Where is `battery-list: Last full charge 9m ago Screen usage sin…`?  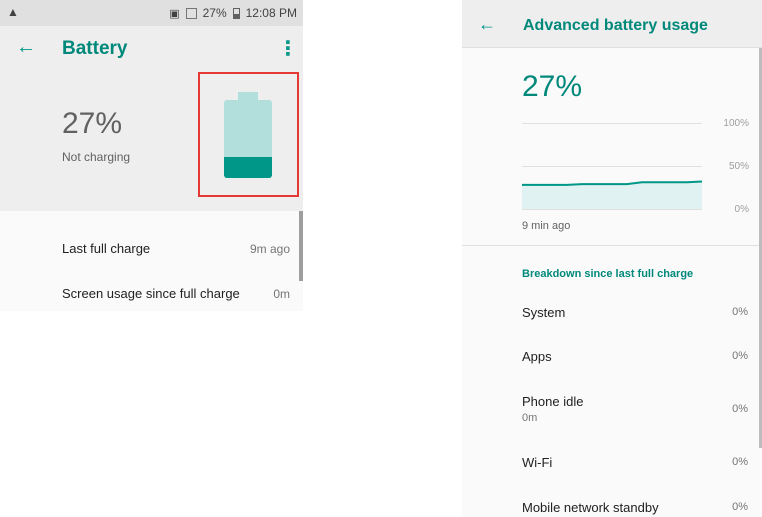 battery-list: Last full charge 9m ago Screen usage sin… is located at coordinates (151, 261).